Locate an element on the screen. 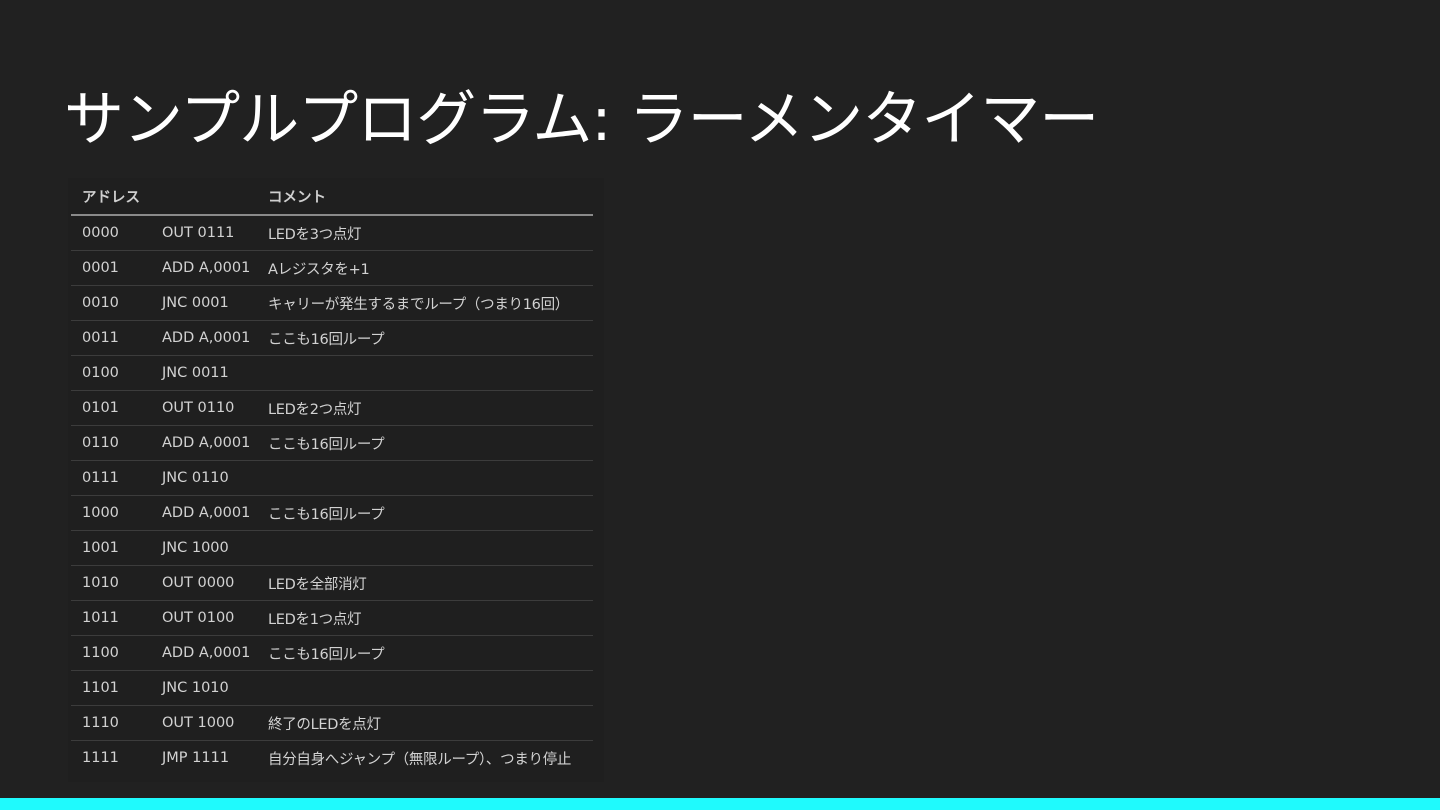 The image size is (1440, 810). table-row: 1110 OUT 1000 終了のLEDを点灯 is located at coordinates (332, 723).